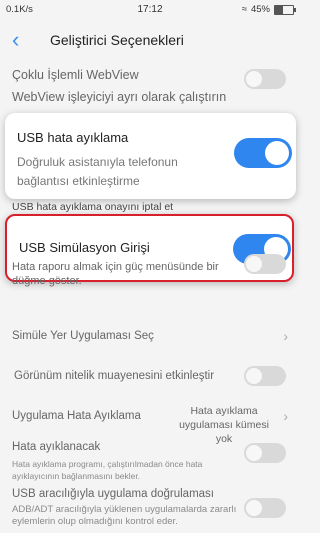 The image size is (320, 533). What do you see at coordinates (244, 9) in the screenshot?
I see `wifi-icon: ≈` at bounding box center [244, 9].